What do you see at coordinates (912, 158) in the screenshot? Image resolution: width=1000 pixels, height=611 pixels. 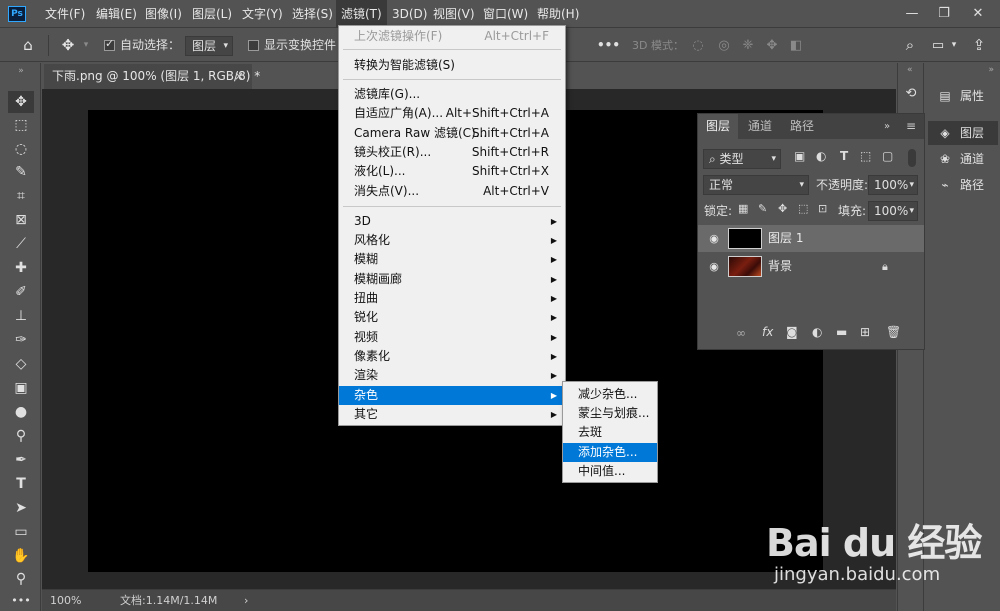 I see `filter-toggle` at bounding box center [912, 158].